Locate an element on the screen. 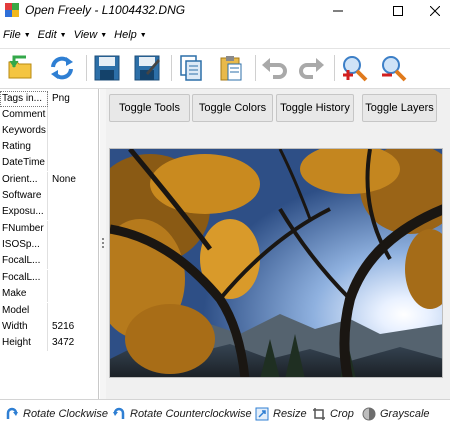 Image resolution: width=450 pixels, height=427 pixels. rotate-counterclockwise-button: Rotate Counterclockwise is located at coordinates (181, 414).